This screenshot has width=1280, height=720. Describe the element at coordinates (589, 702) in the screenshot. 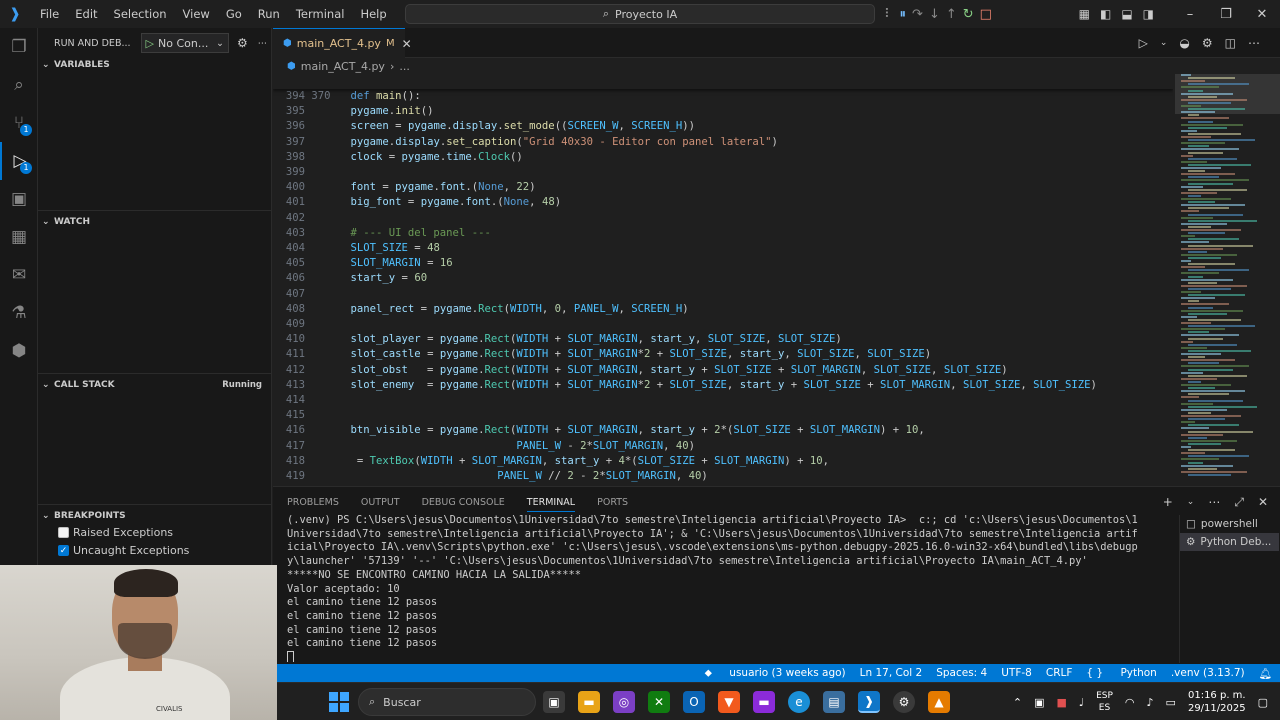

I see `file-explorer-icon: ▬` at that location.